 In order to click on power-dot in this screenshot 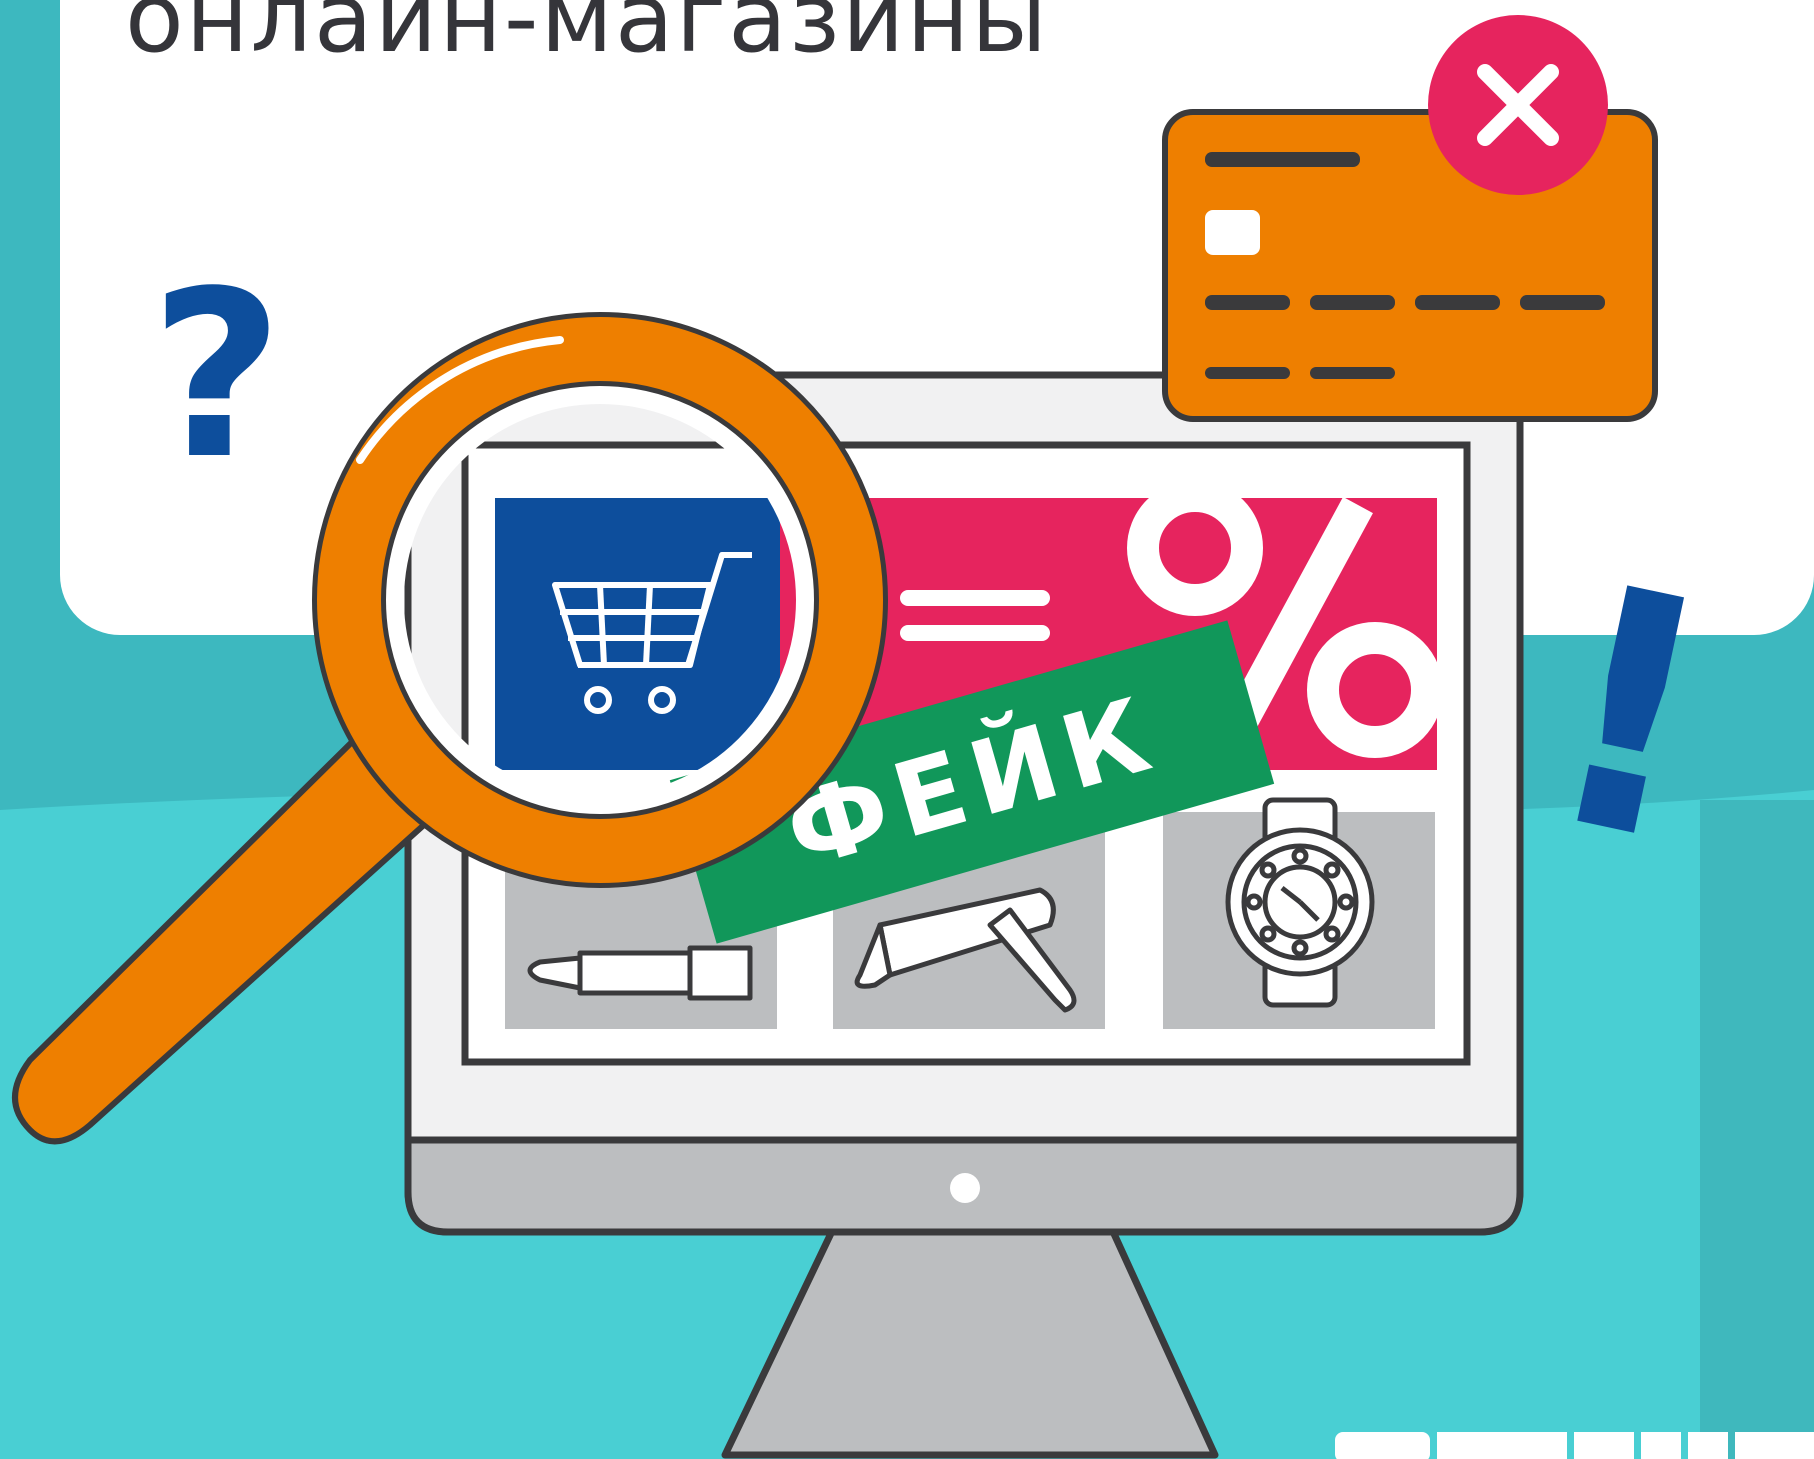, I will do `click(965, 1188)`.